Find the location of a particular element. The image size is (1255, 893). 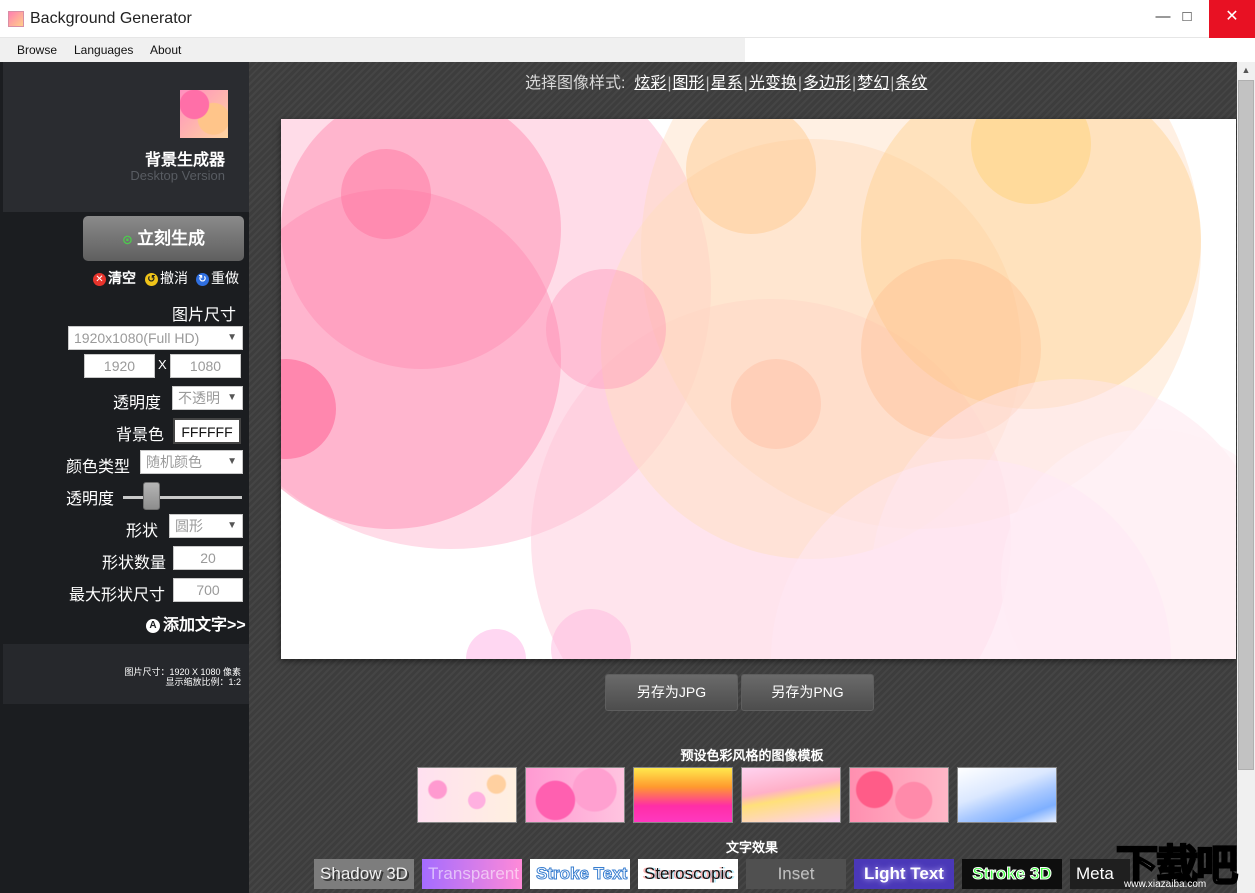

style-link-stripes: 条纹 is located at coordinates (911, 83).